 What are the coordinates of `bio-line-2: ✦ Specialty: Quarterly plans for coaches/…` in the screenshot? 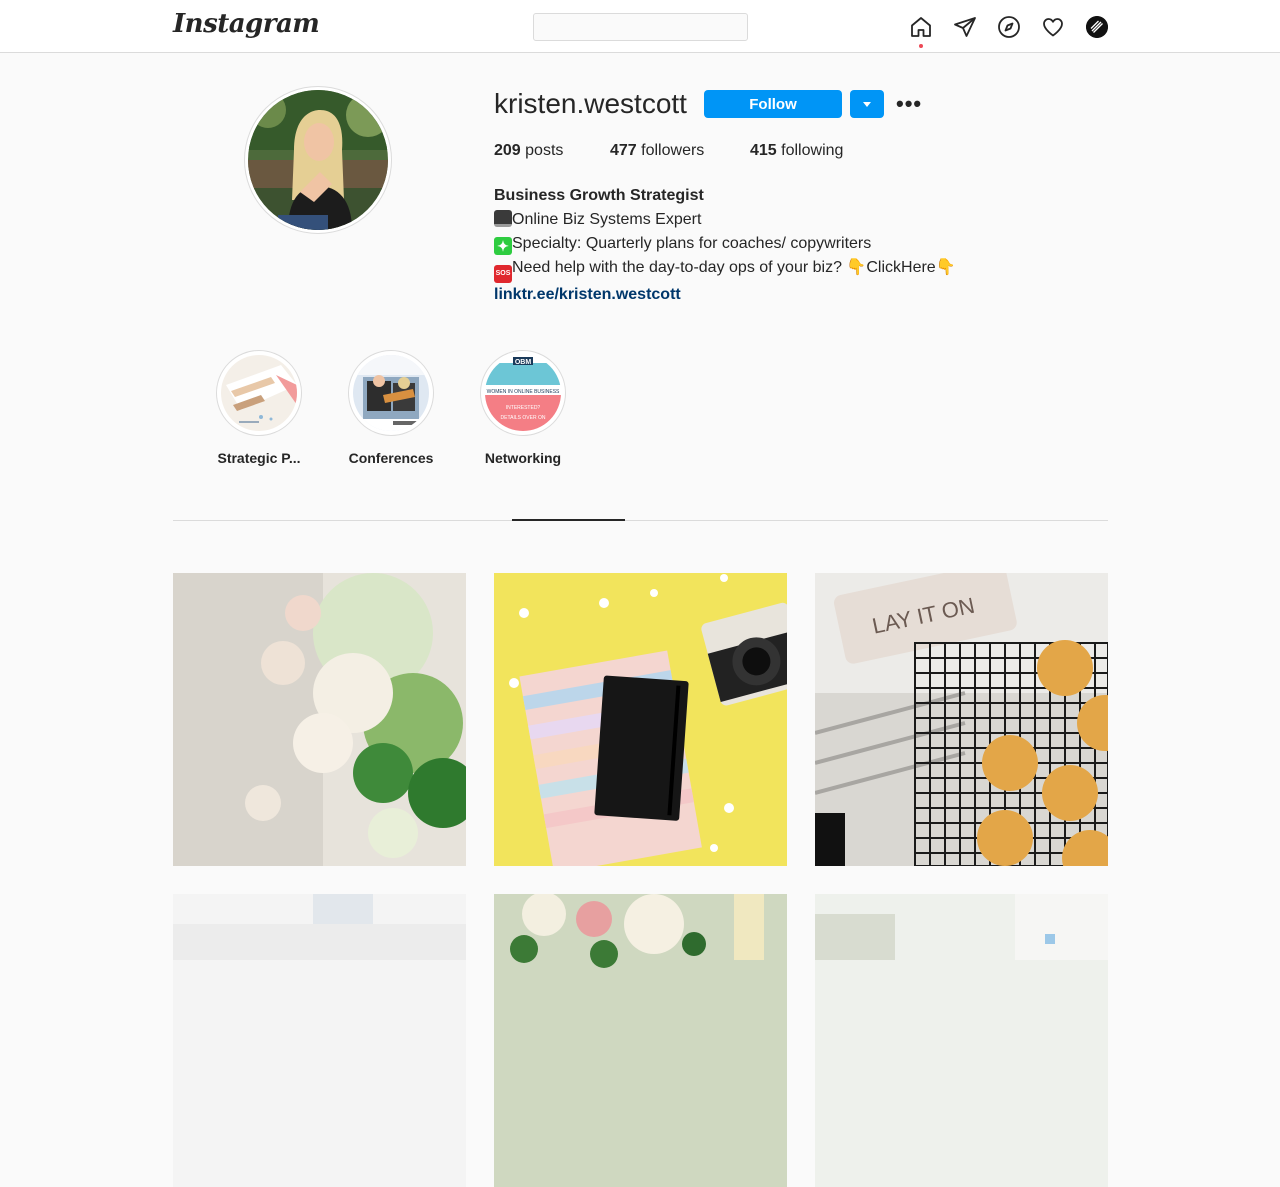 It's located at (725, 244).